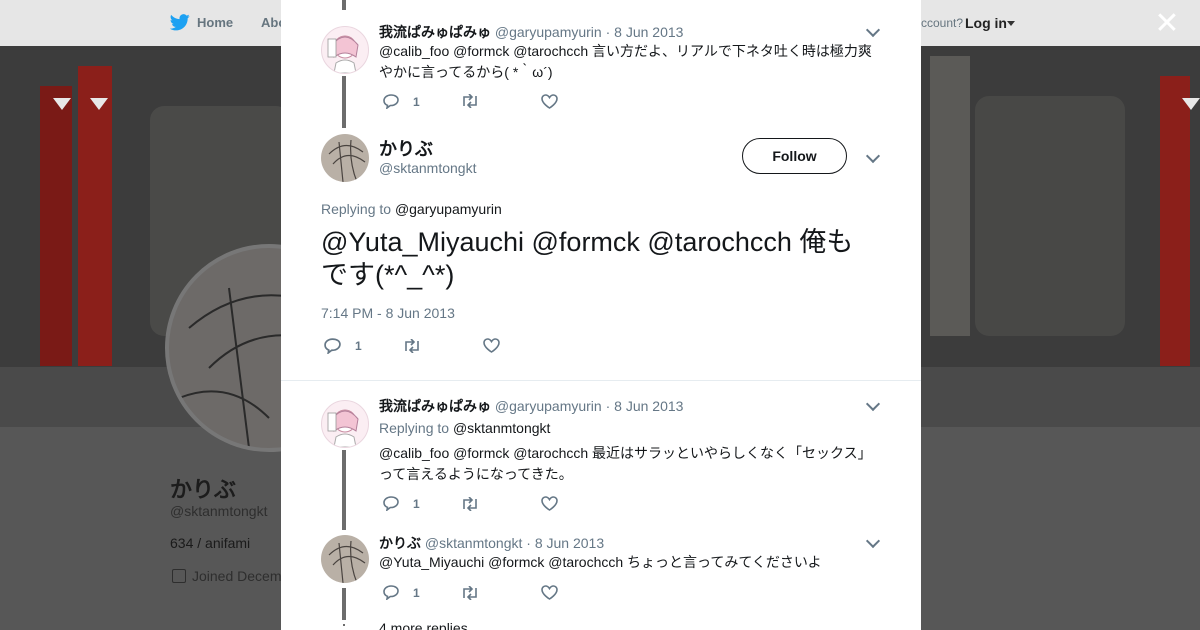 The height and width of the screenshot is (630, 1200). What do you see at coordinates (1175, 221) in the screenshot?
I see `shrine-pillar-right` at bounding box center [1175, 221].